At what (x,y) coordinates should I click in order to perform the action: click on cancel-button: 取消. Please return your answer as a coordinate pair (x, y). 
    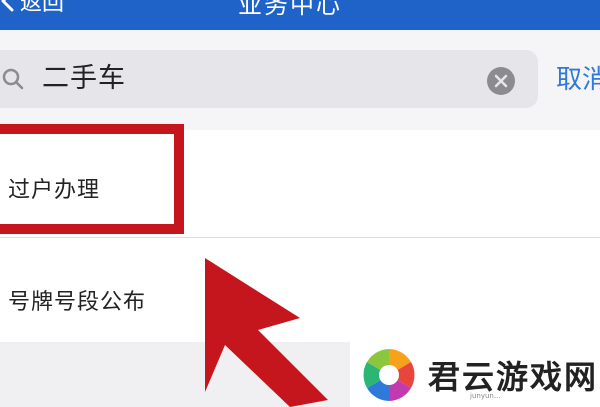
    Looking at the image, I should click on (578, 77).